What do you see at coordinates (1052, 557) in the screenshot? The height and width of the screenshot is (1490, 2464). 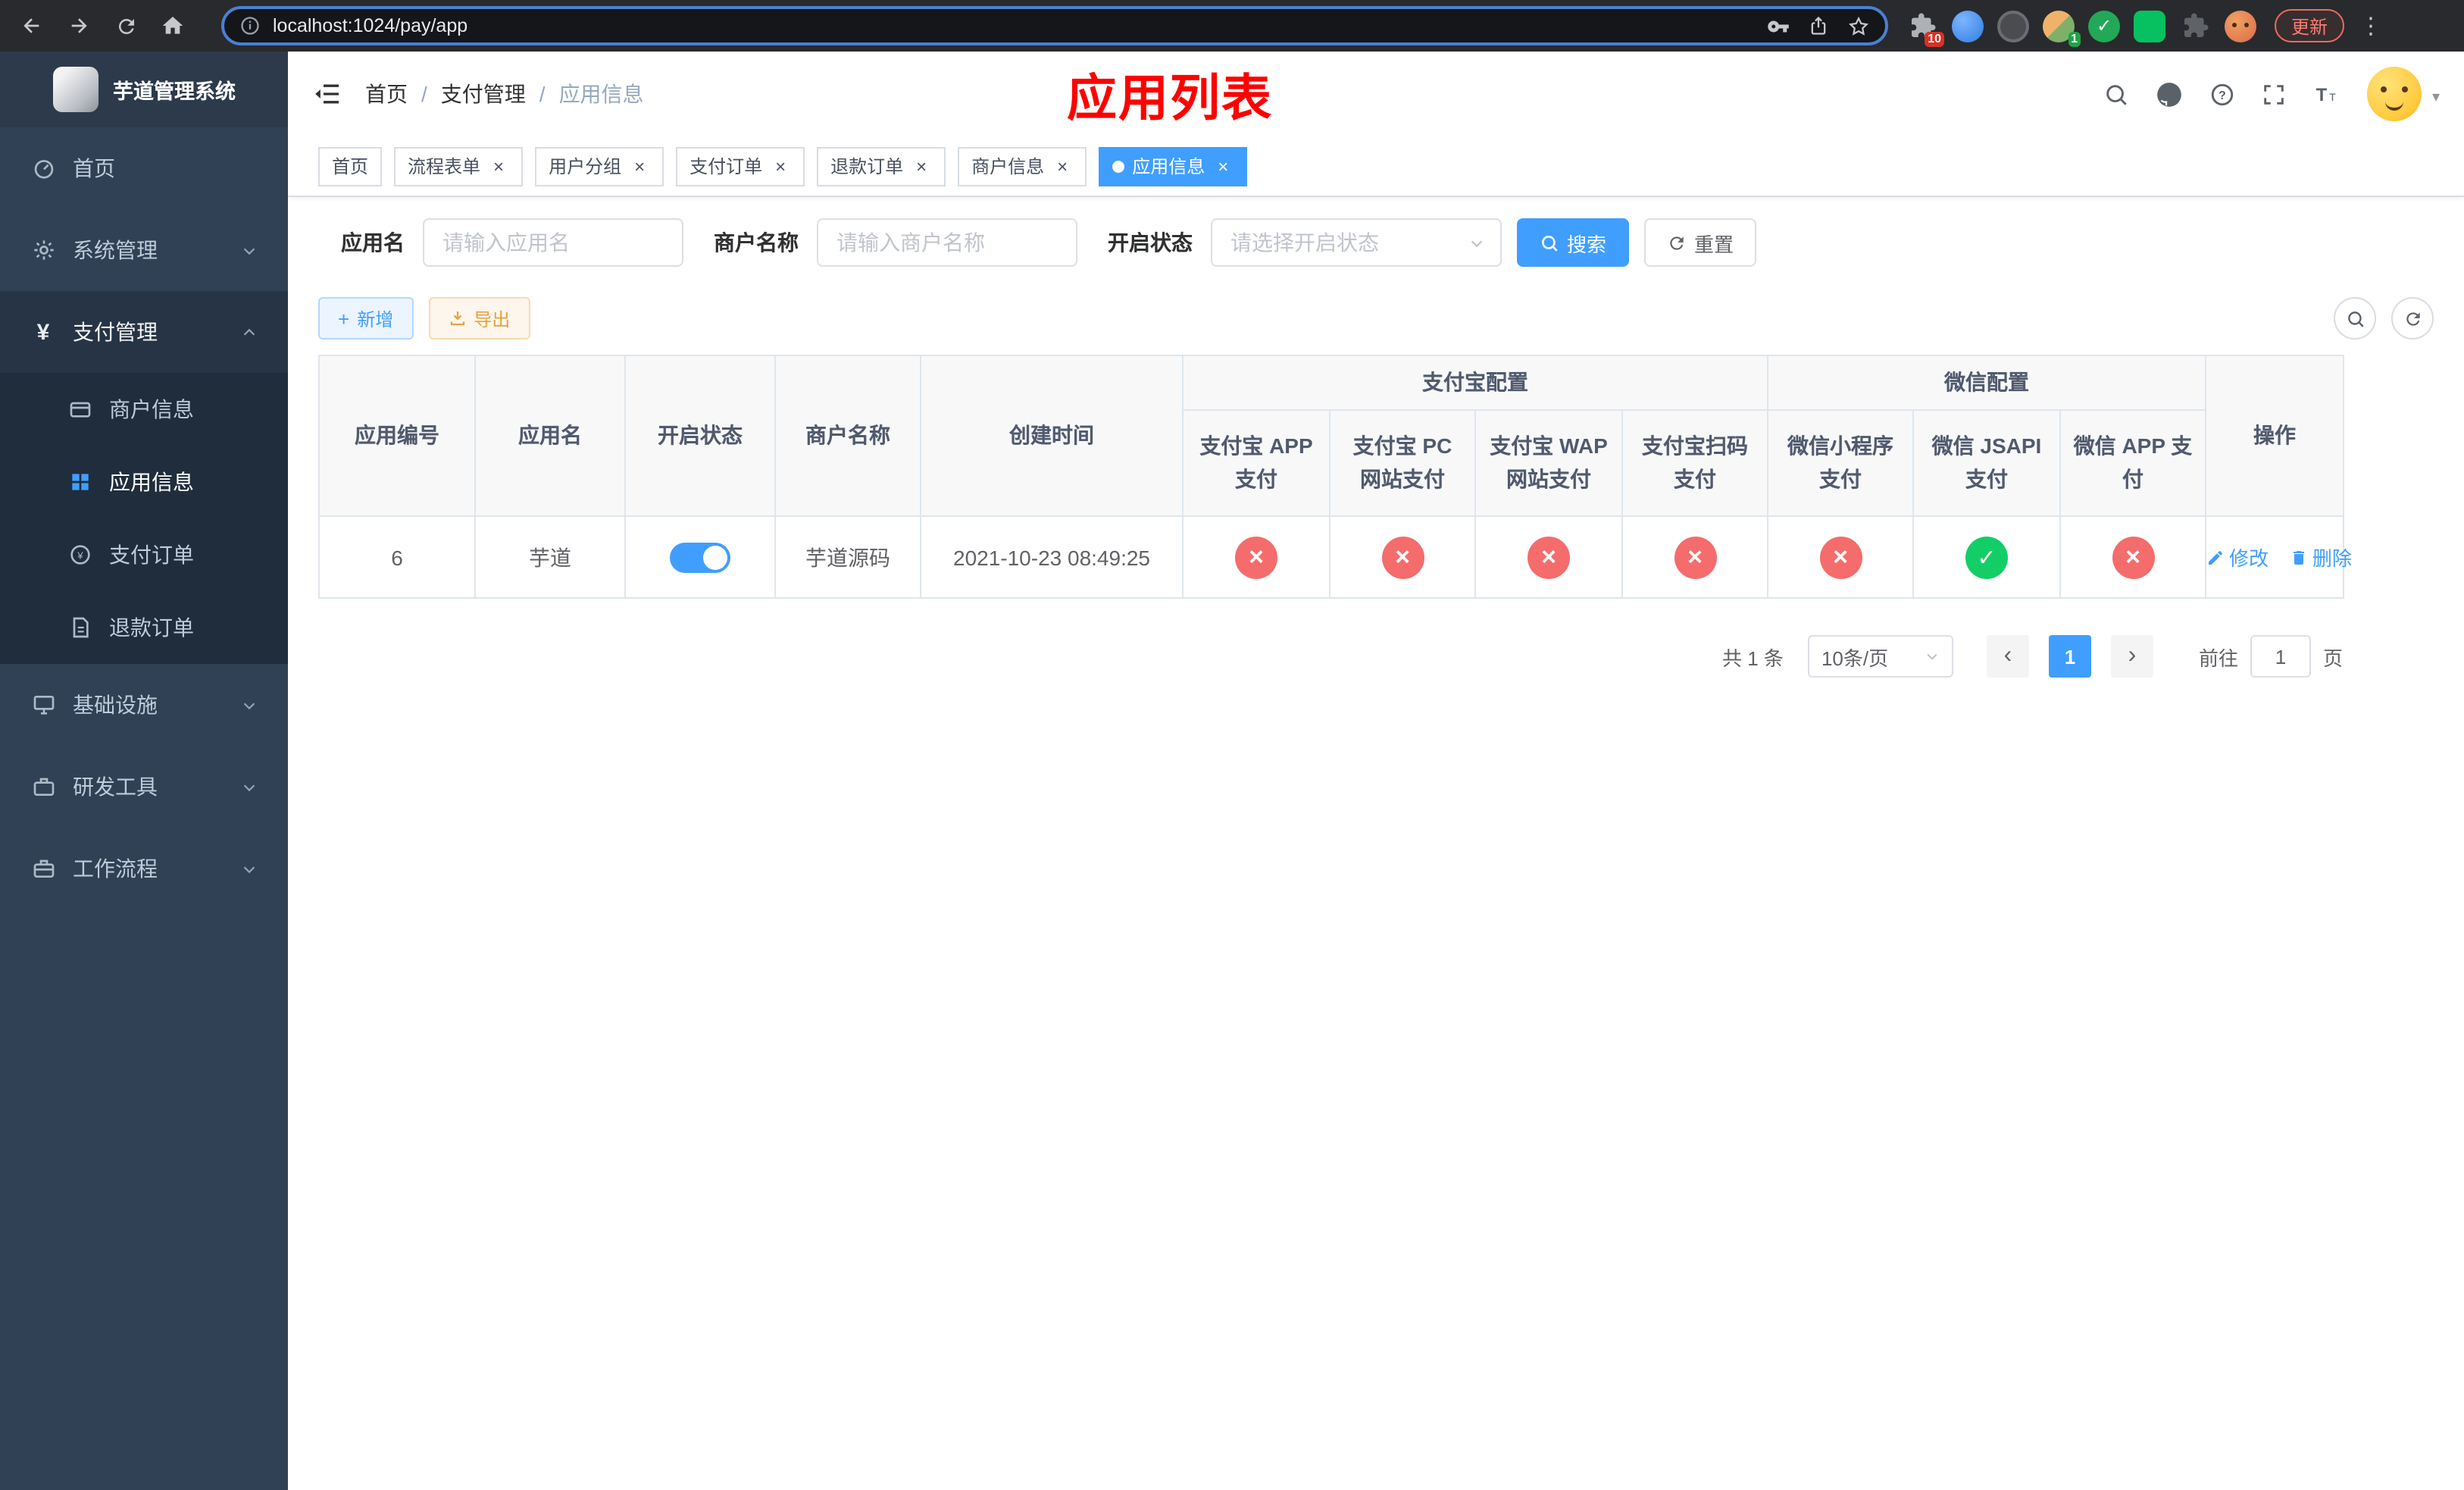 I see `cell-created: 2021-10-23 08:49:25` at bounding box center [1052, 557].